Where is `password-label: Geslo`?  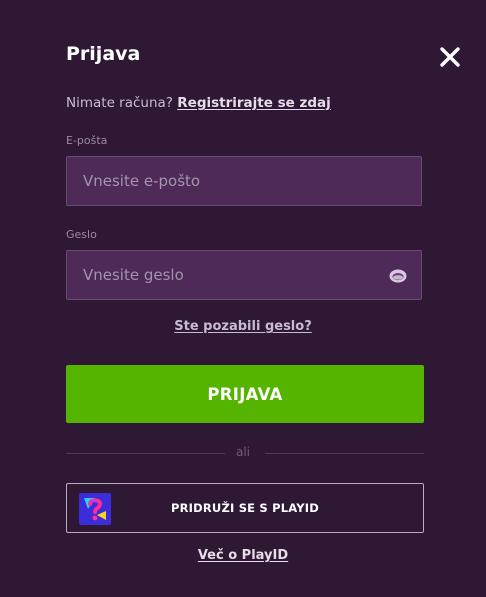 password-label: Geslo is located at coordinates (81, 234).